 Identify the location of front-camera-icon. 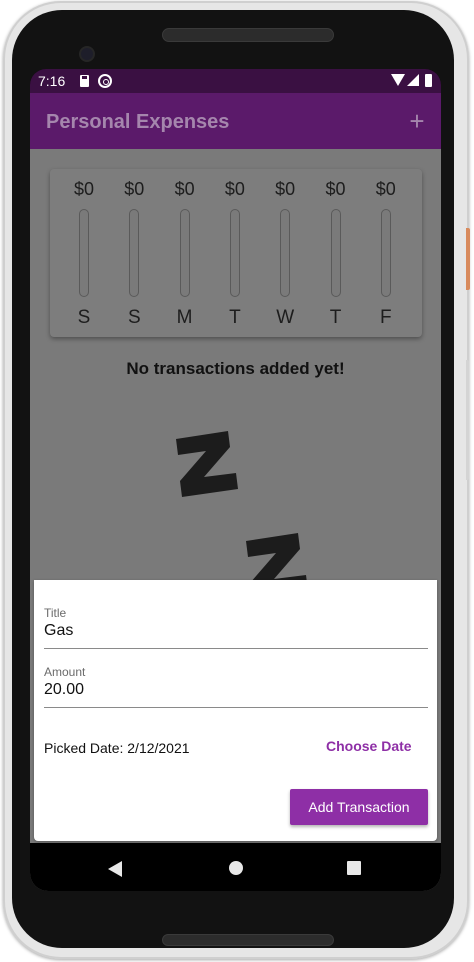
(87, 54).